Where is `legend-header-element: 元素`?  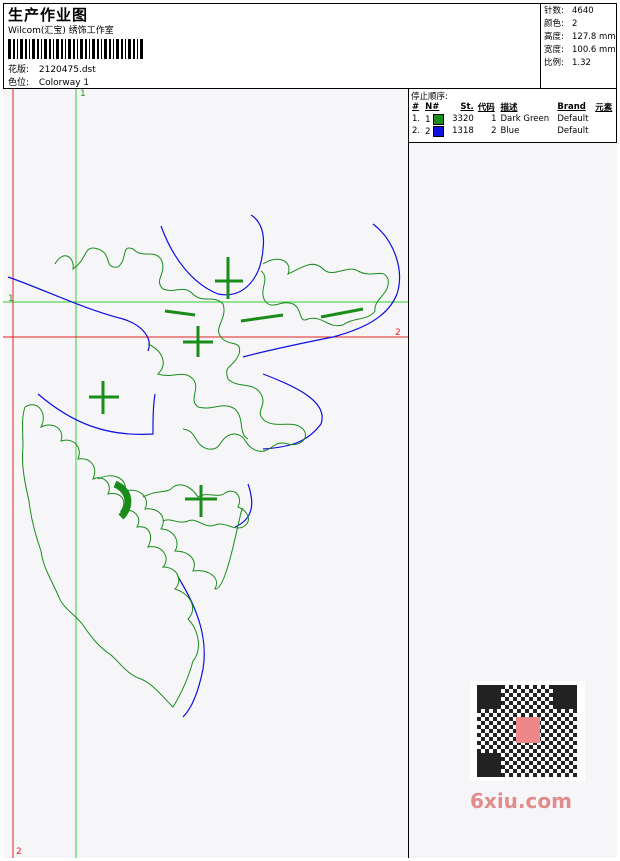
legend-header-element: 元素 is located at coordinates (604, 108).